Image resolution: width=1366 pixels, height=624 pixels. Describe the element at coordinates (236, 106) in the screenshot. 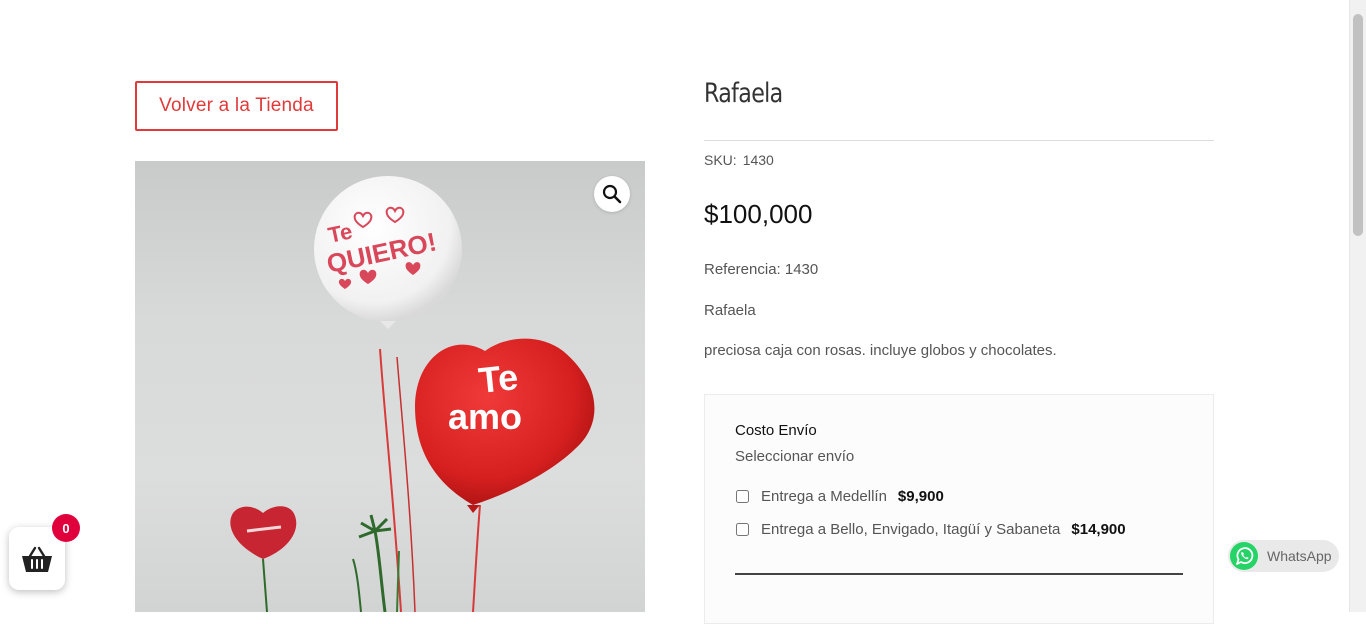

I see `back-to-shop-button: Volver a la Tienda` at that location.